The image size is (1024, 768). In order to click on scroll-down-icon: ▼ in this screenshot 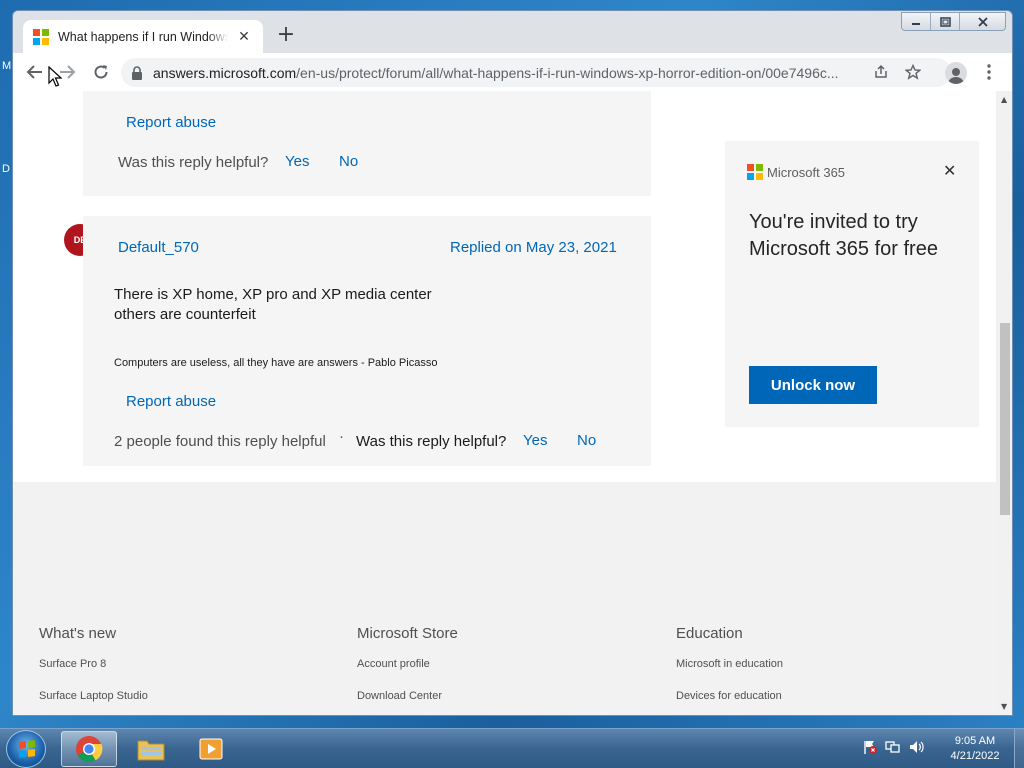, I will do `click(1004, 706)`.